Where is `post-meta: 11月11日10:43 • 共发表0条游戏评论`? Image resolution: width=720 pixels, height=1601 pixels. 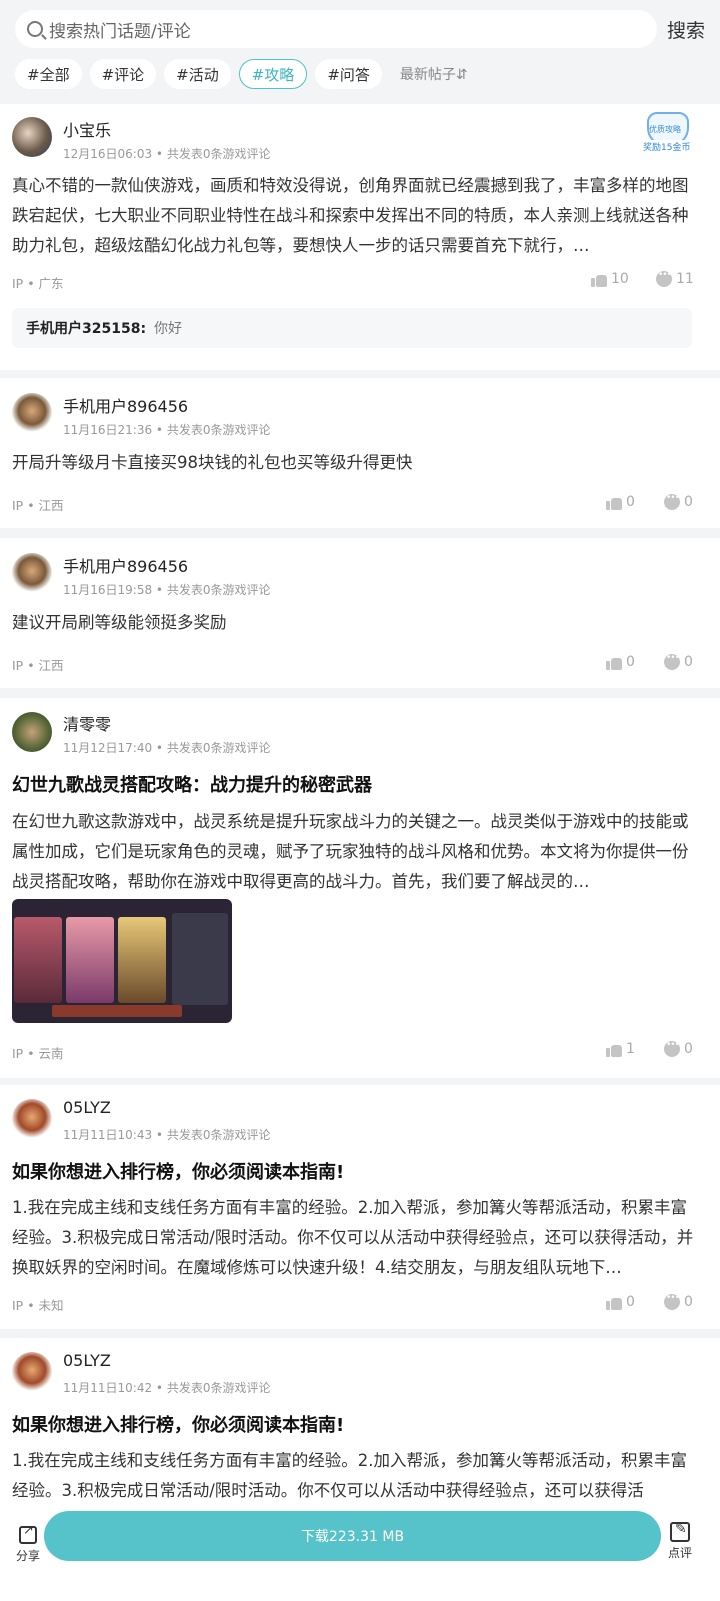 post-meta: 11月11日10:43 • 共发表0条游戏评论 is located at coordinates (167, 1135).